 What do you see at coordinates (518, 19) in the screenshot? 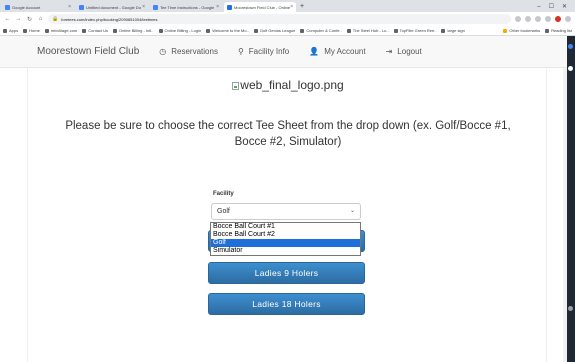
I see `zoom-icon` at bounding box center [518, 19].